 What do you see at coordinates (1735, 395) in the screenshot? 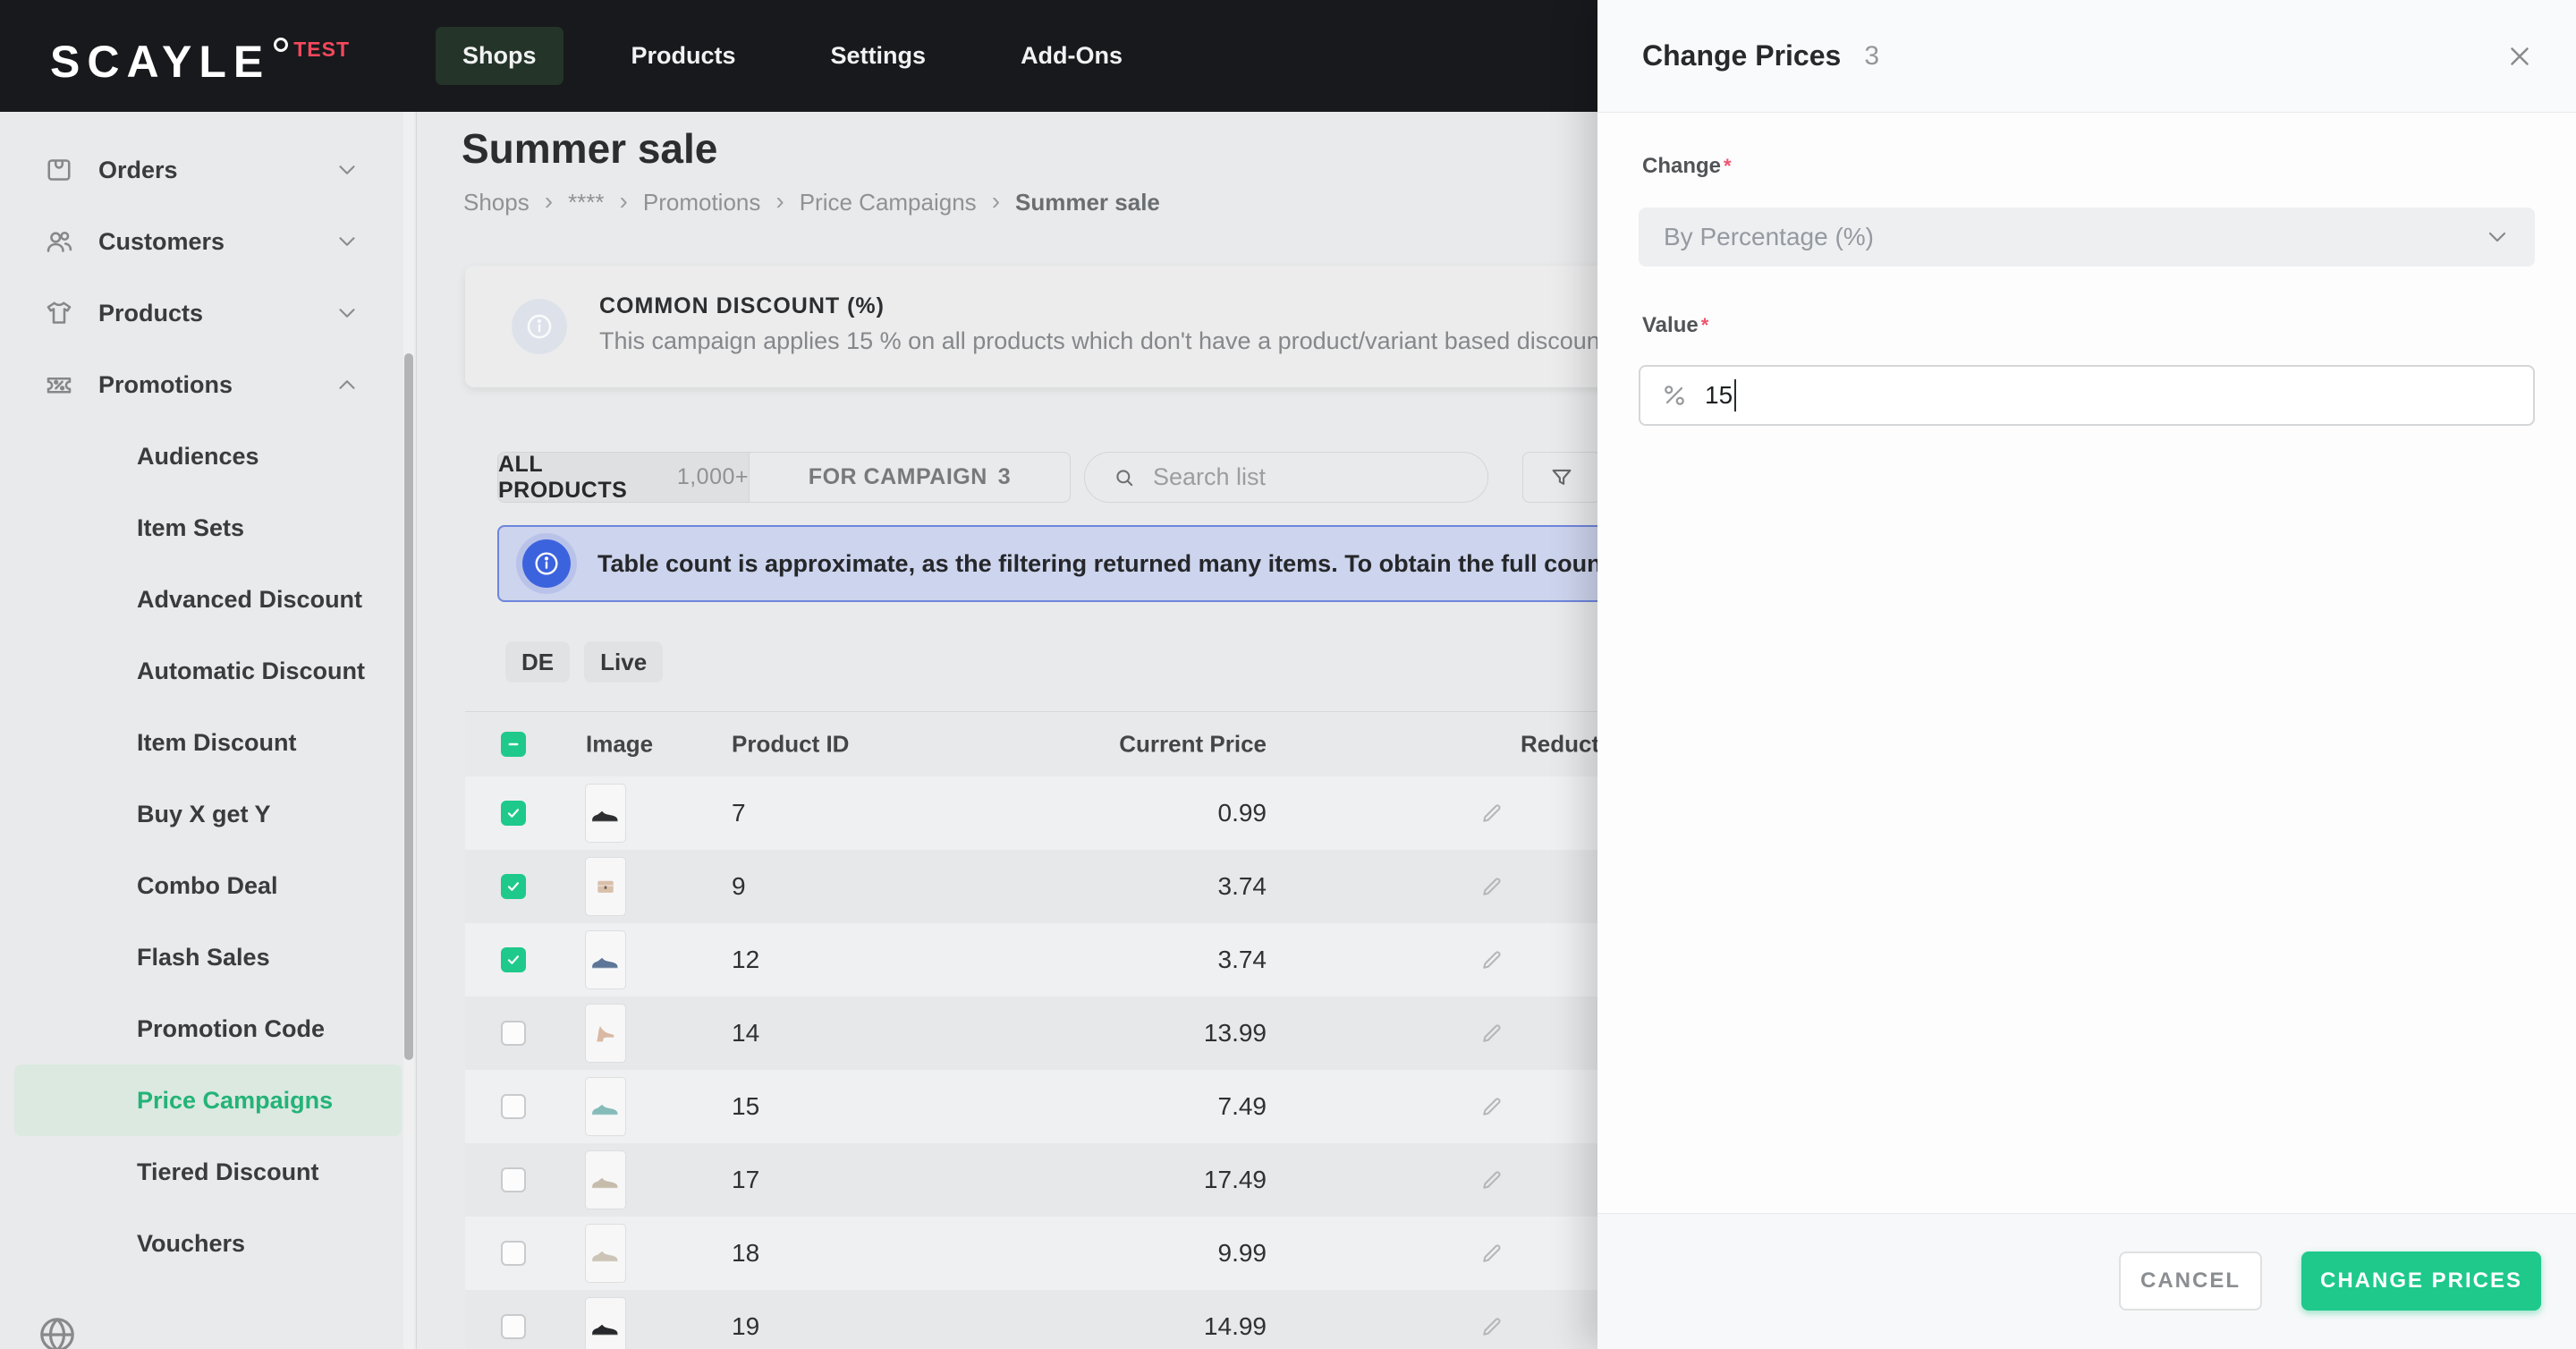
I see `text-cursor` at bounding box center [1735, 395].